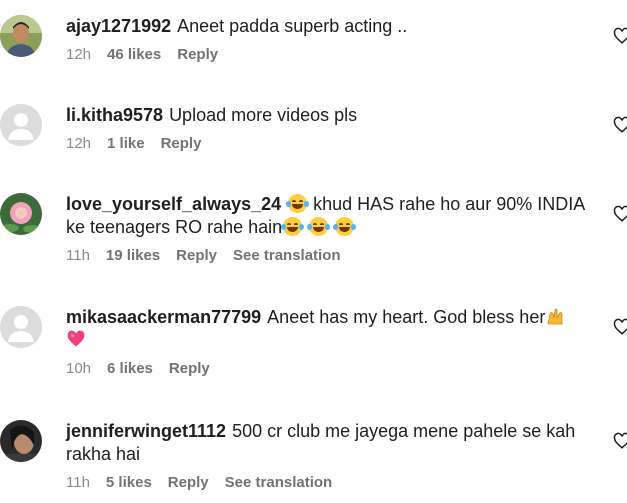  Describe the element at coordinates (133, 255) in the screenshot. I see `like-count: 19 likes` at that location.